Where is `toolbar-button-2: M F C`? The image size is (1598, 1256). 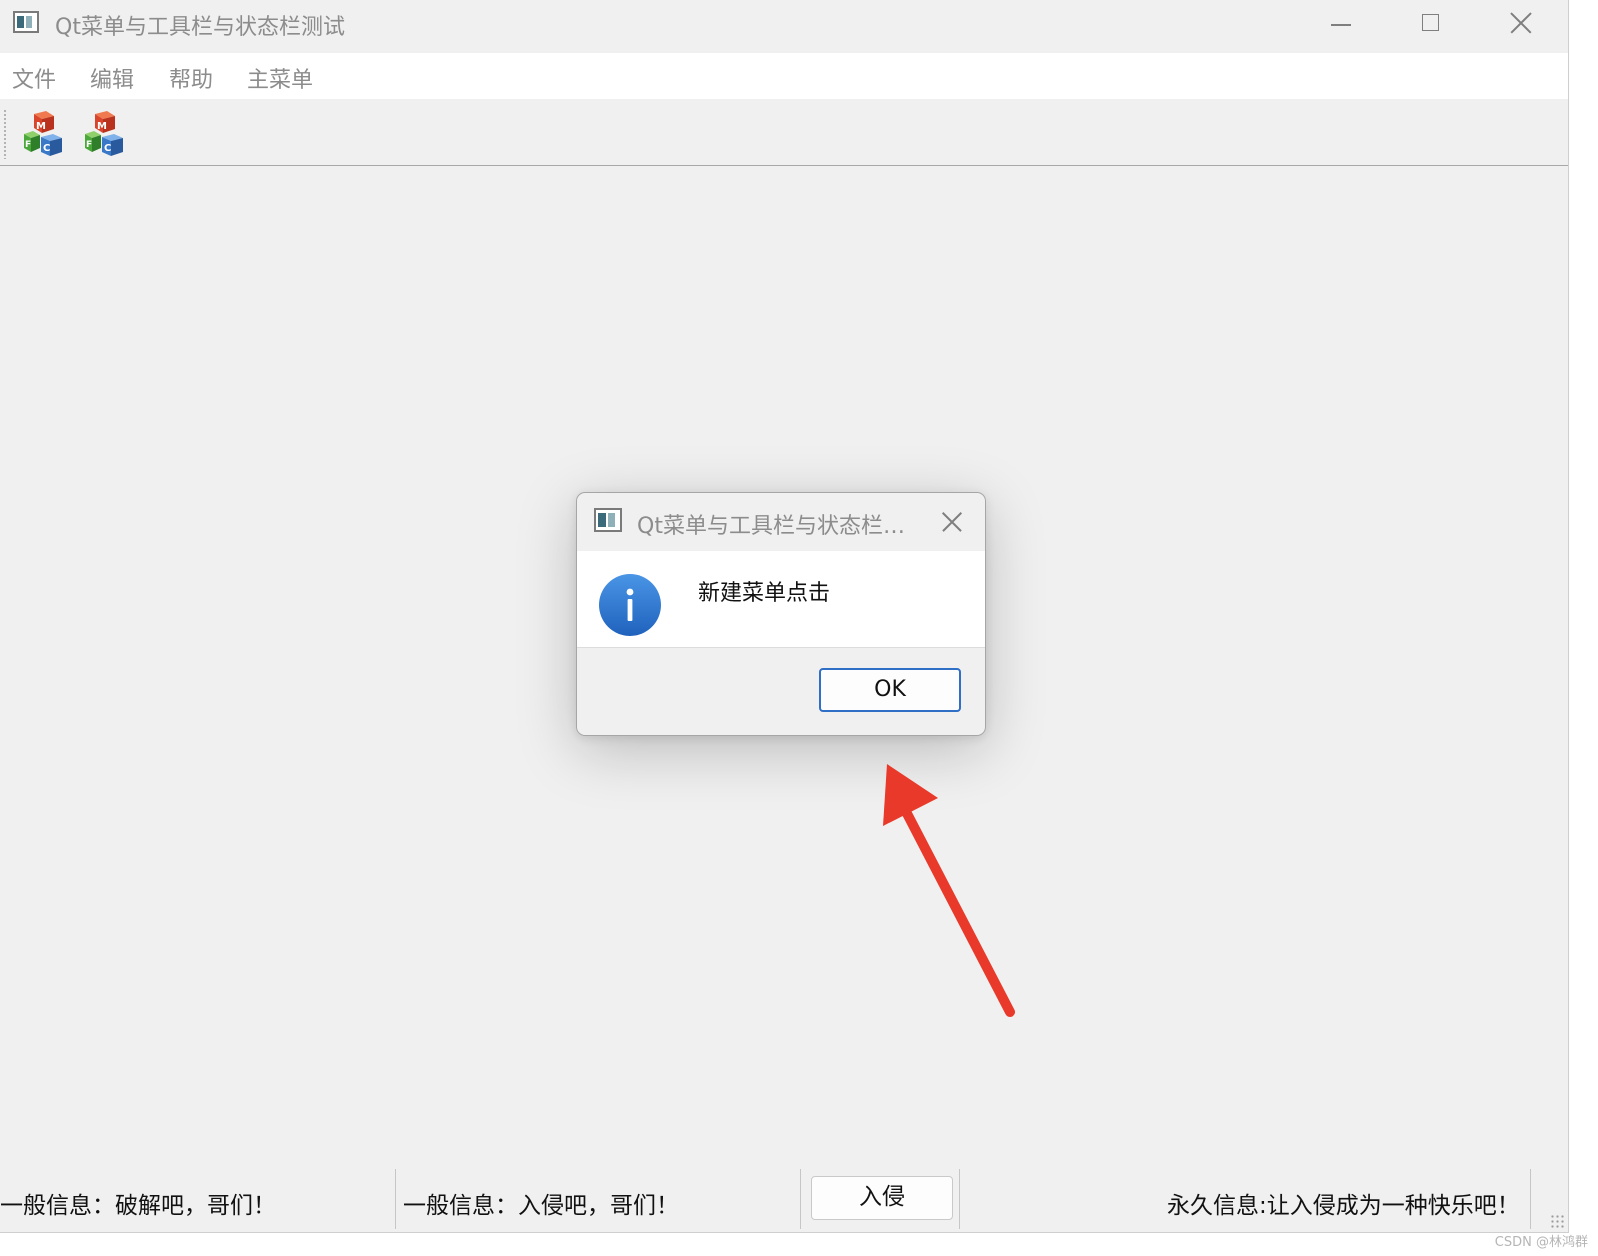
toolbar-button-2: M F C is located at coordinates (104, 133).